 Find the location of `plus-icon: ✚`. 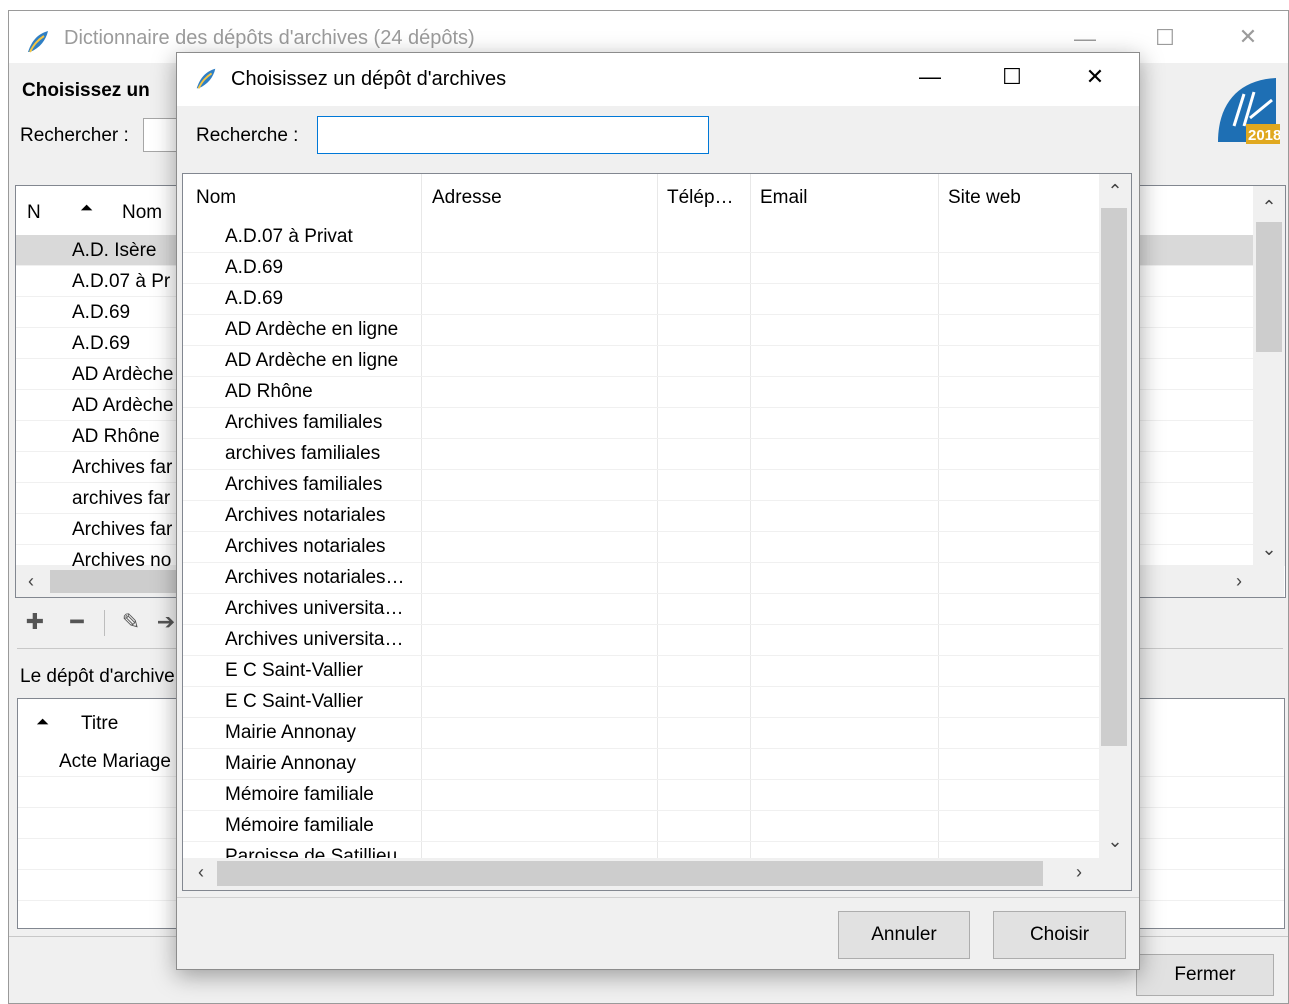

plus-icon: ✚ is located at coordinates (35, 622).